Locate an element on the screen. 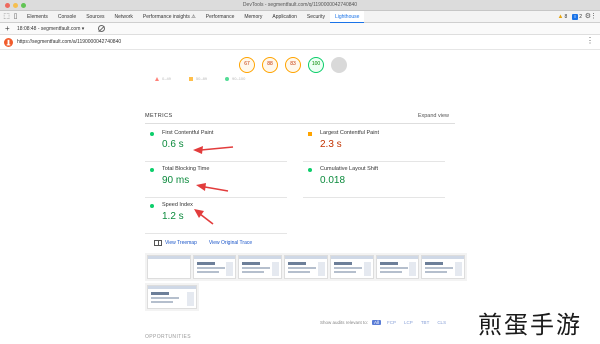  tab-memory: Memory is located at coordinates (253, 17).